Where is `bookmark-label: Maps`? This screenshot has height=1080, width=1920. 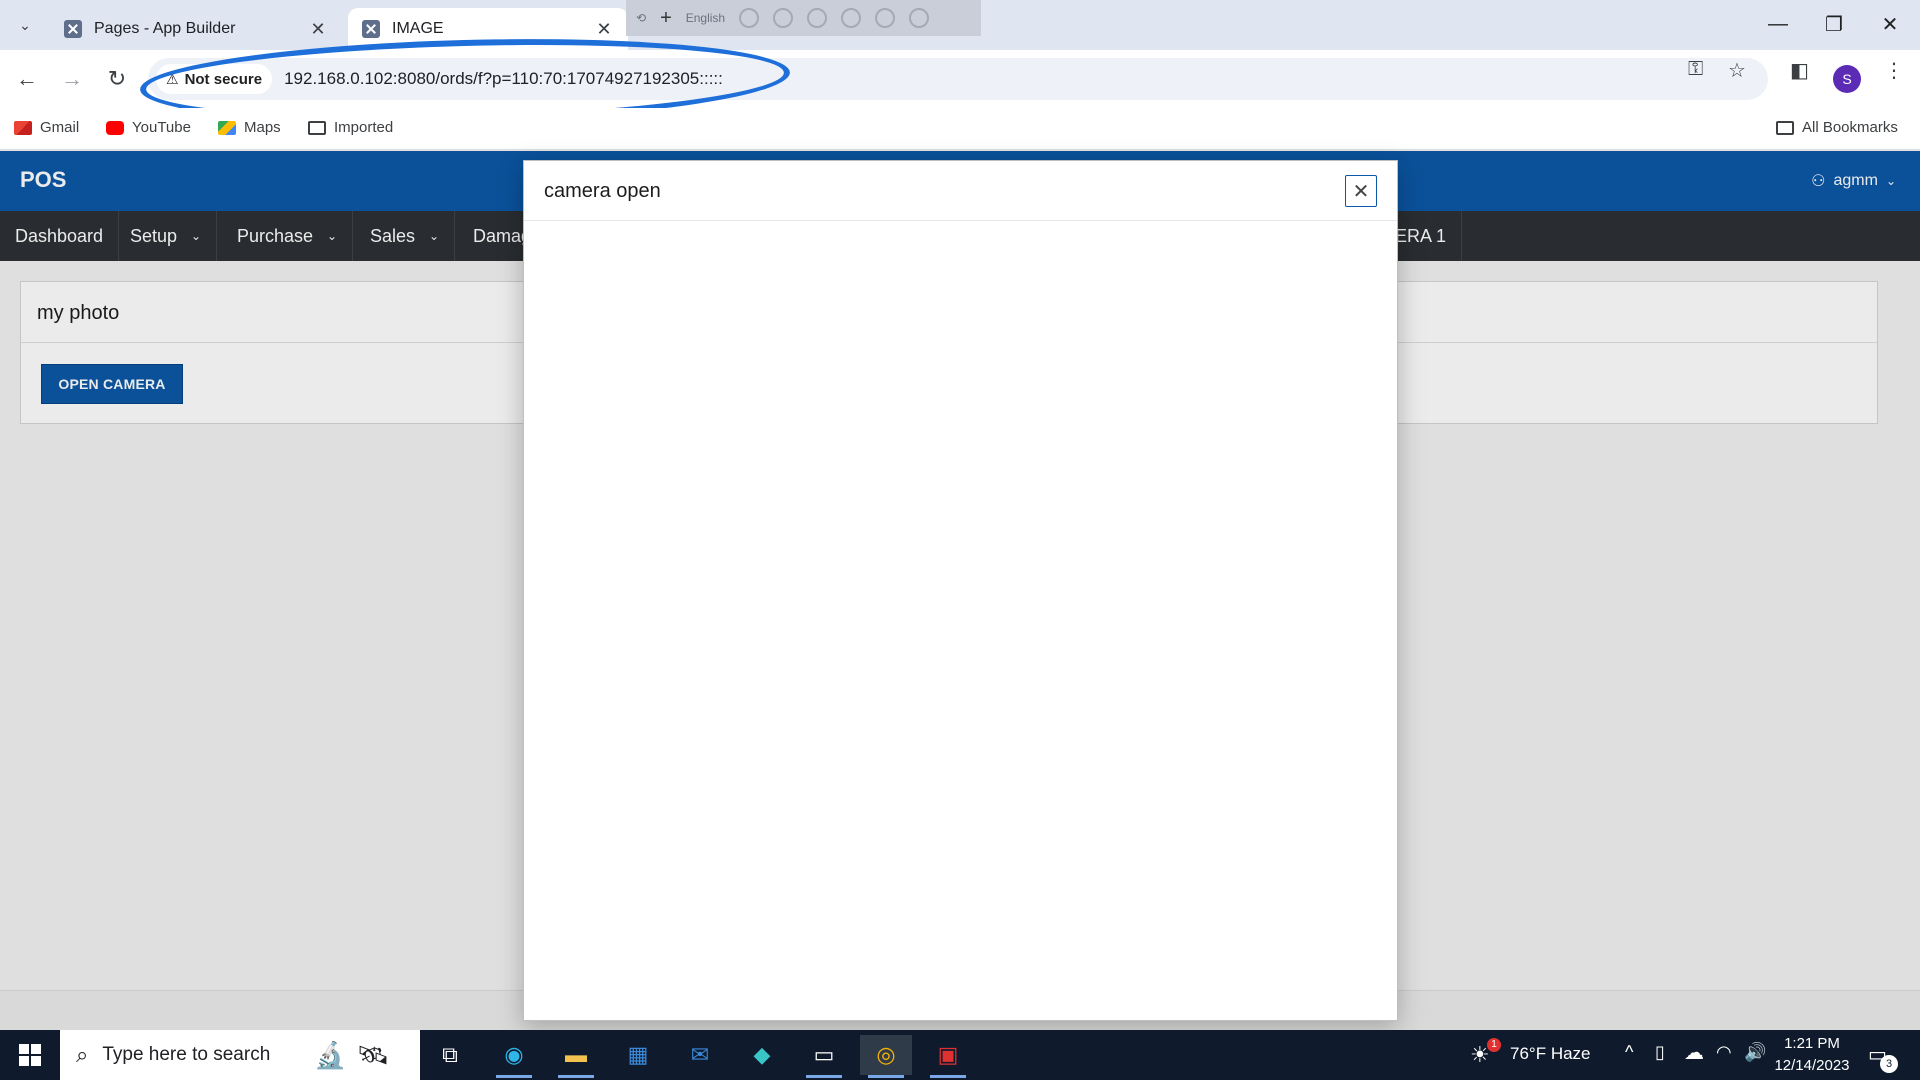
bookmark-label: Maps is located at coordinates (262, 127).